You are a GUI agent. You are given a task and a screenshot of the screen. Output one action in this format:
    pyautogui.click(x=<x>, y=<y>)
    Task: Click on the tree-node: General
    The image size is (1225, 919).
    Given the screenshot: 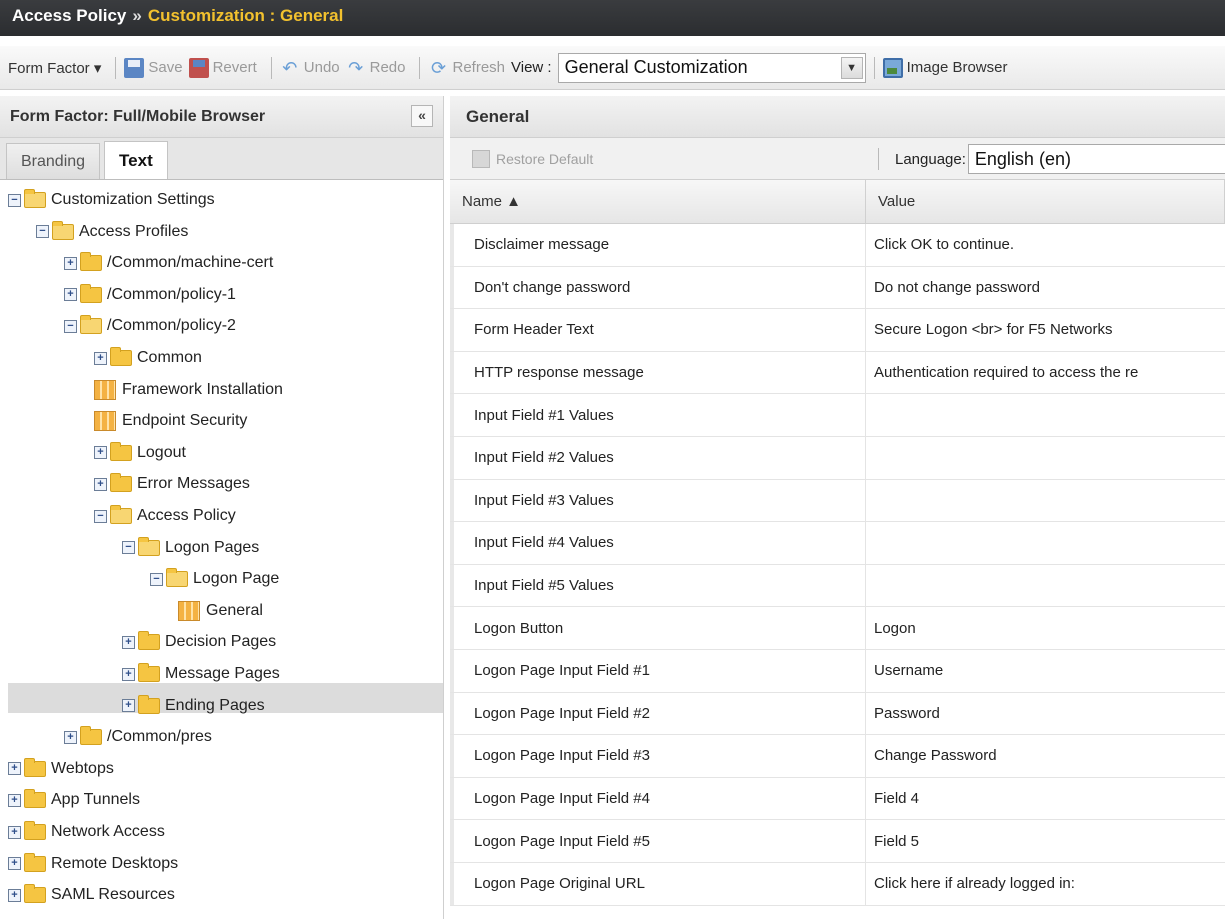 What is the action you would take?
    pyautogui.click(x=220, y=611)
    